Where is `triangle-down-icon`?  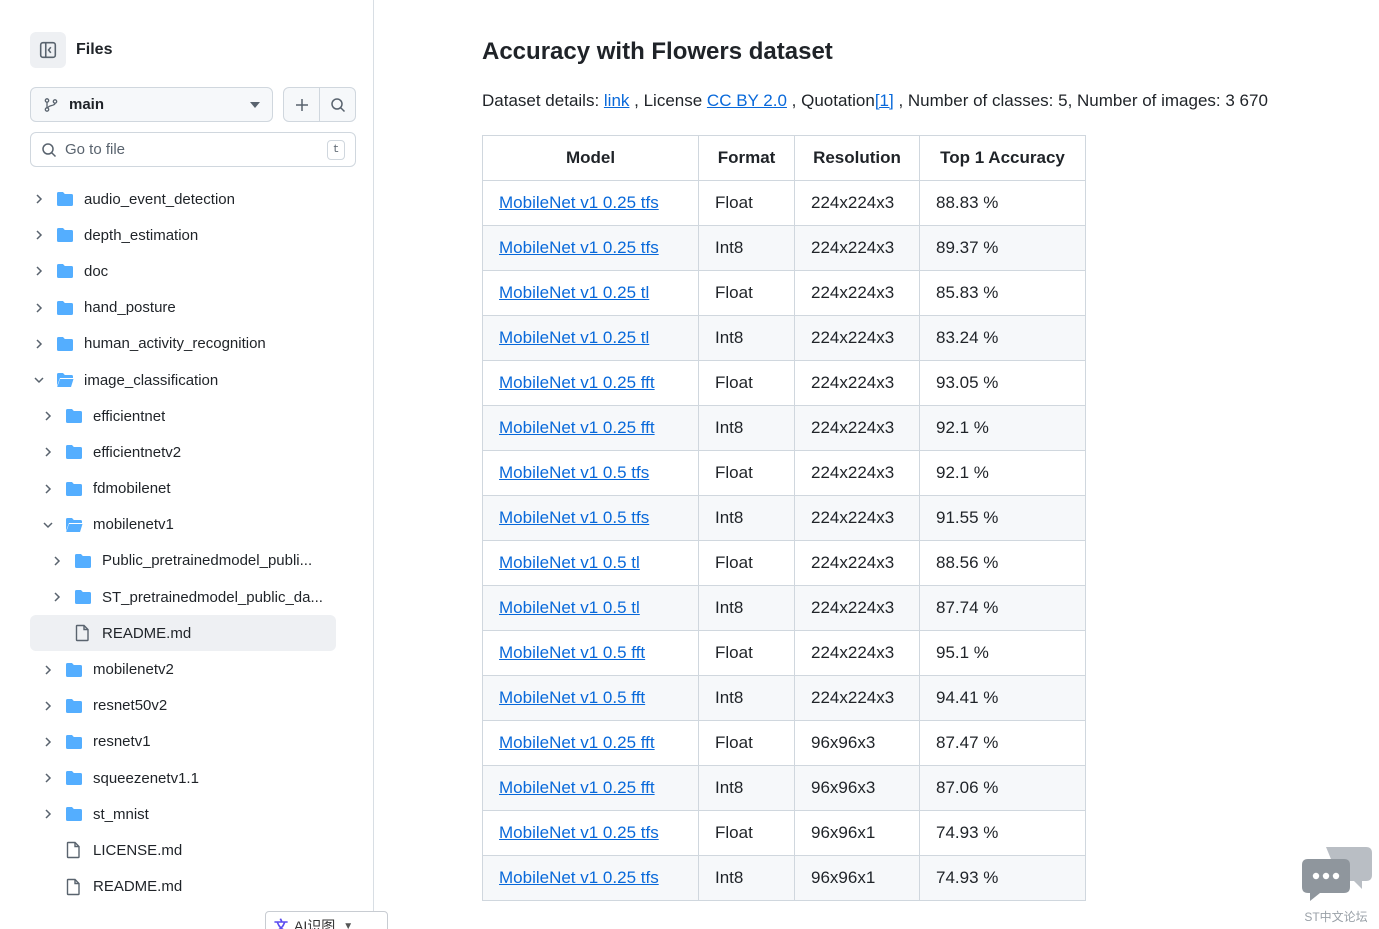 triangle-down-icon is located at coordinates (255, 104).